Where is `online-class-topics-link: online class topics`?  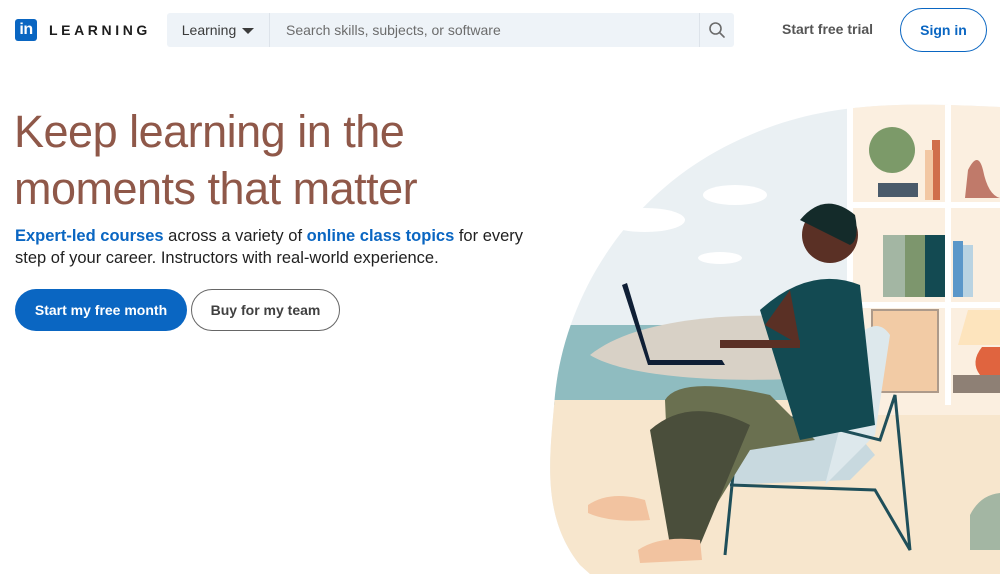 online-class-topics-link: online class topics is located at coordinates (381, 236).